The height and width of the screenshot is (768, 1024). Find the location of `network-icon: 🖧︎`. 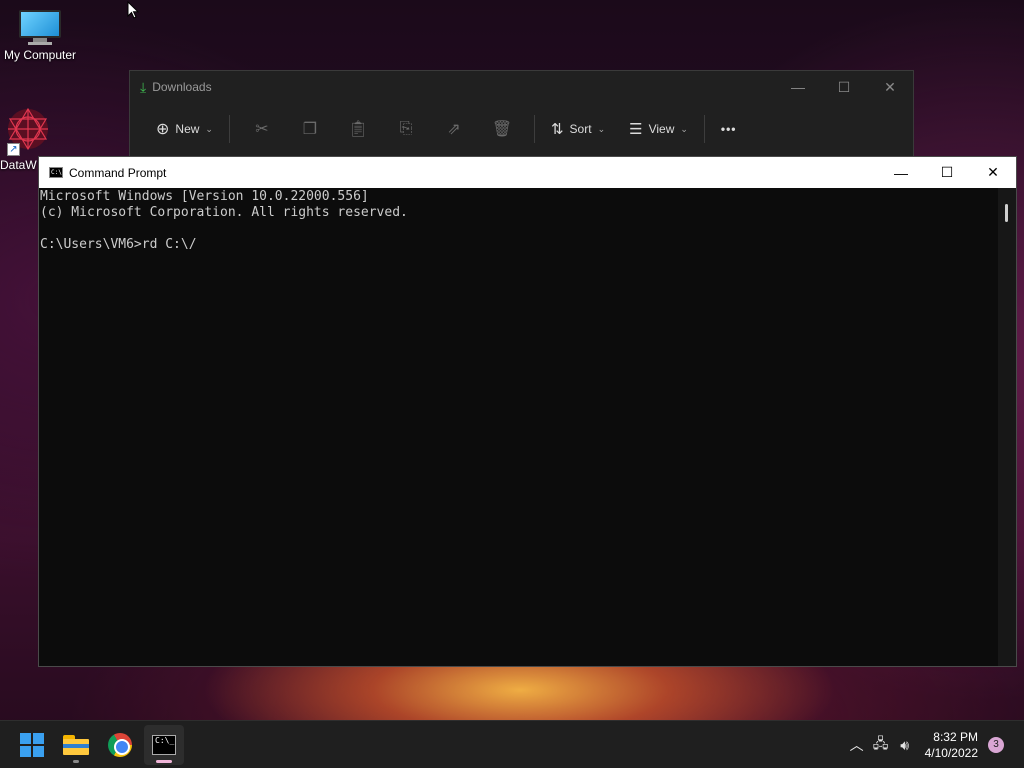

network-icon: 🖧︎ is located at coordinates (881, 745).